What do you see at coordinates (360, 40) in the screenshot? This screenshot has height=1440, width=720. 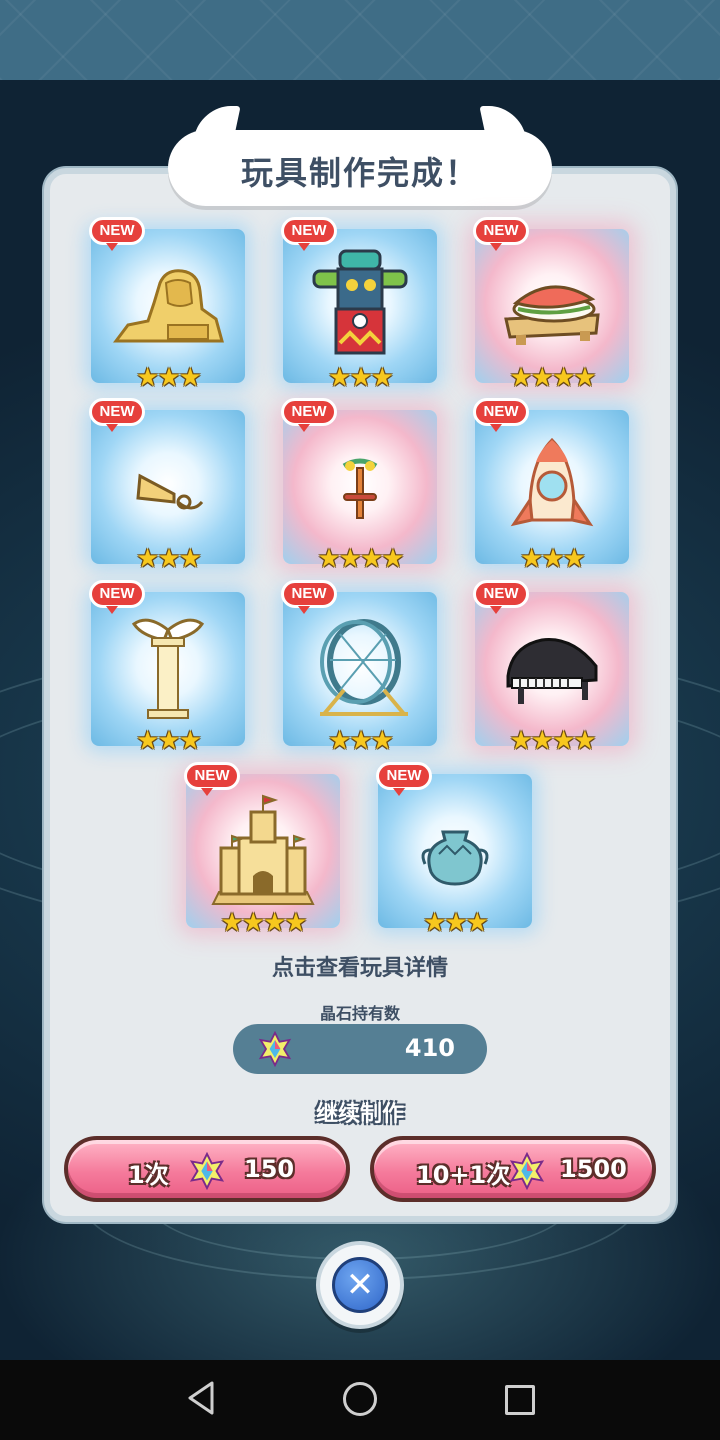 I see `top-banner` at bounding box center [360, 40].